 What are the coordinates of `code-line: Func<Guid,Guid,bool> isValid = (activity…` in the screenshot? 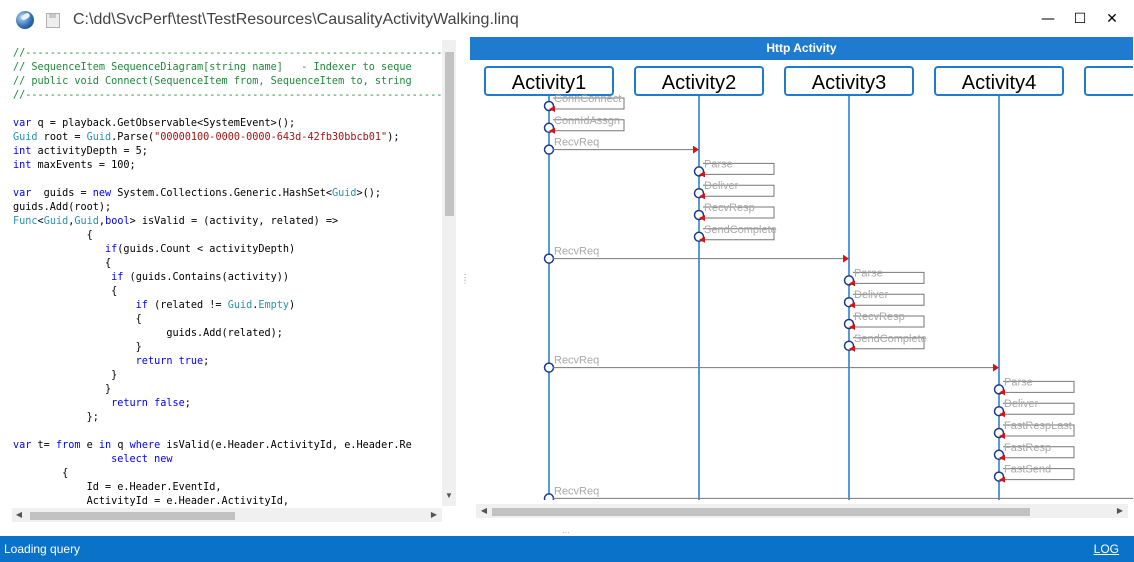 It's located at (227, 222).